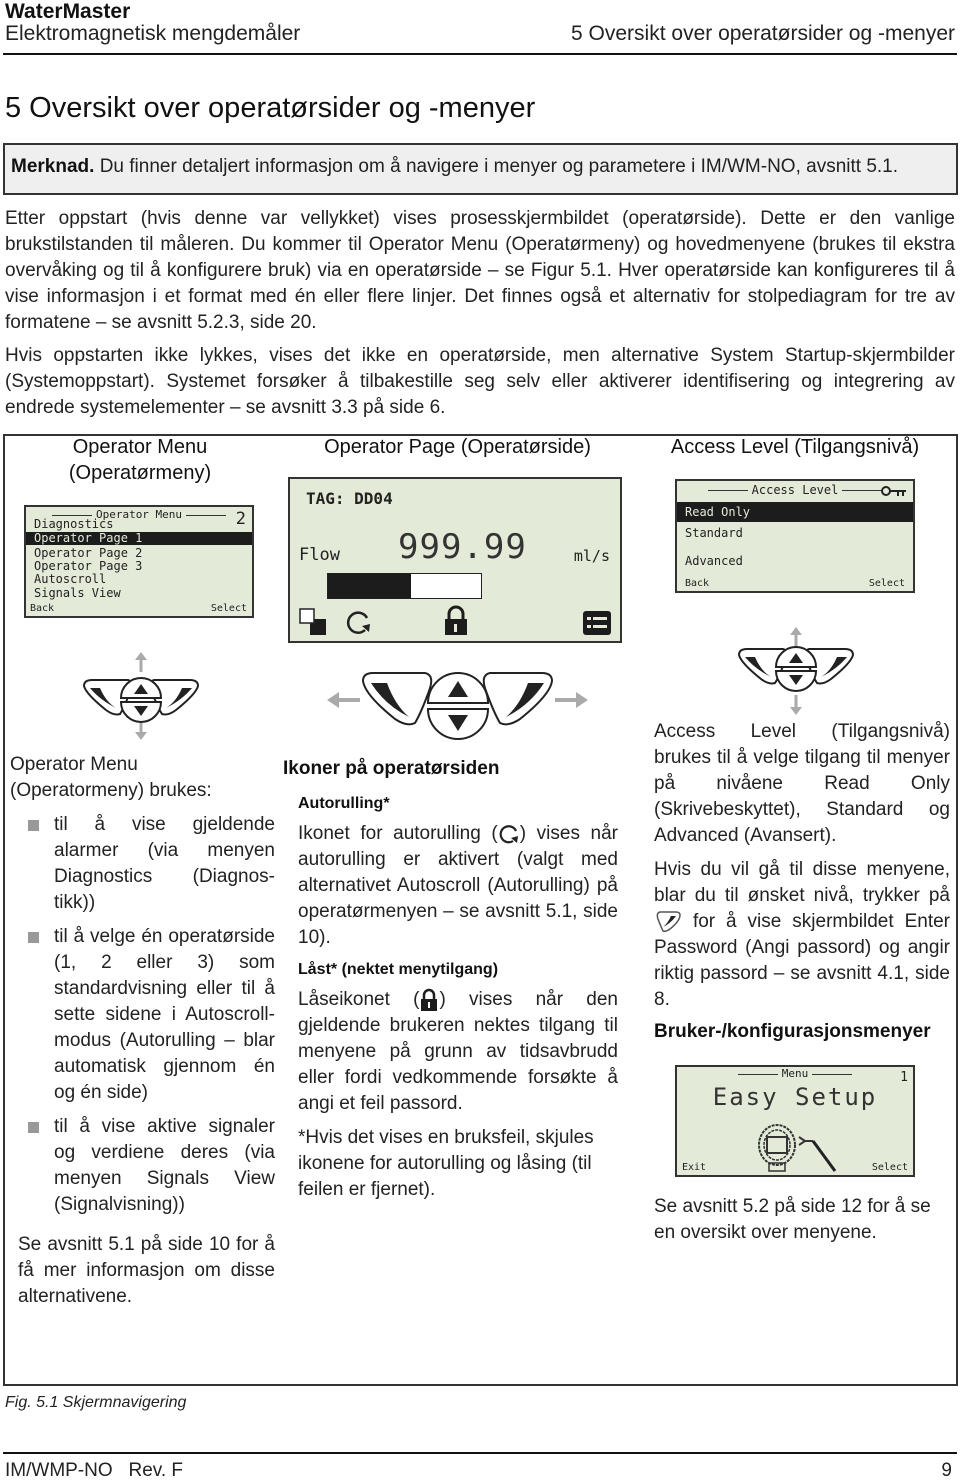 This screenshot has width=960, height=1480. Describe the element at coordinates (139, 538) in the screenshot. I see `lcd-menu-item-selected: Operator Page 1` at that location.